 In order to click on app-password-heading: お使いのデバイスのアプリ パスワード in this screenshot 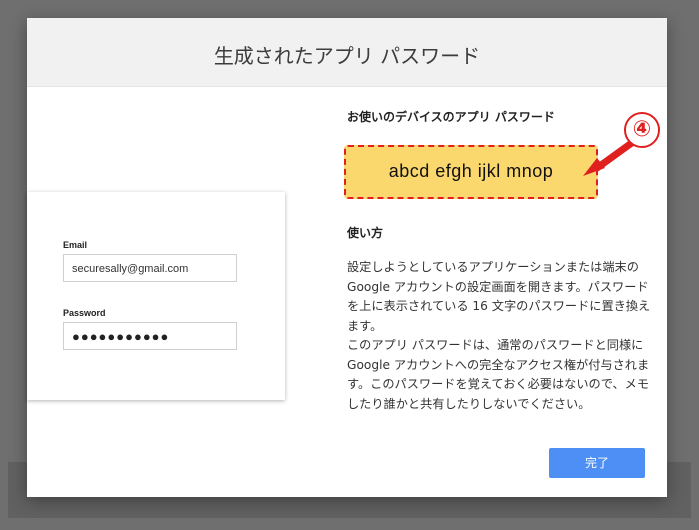, I will do `click(451, 117)`.